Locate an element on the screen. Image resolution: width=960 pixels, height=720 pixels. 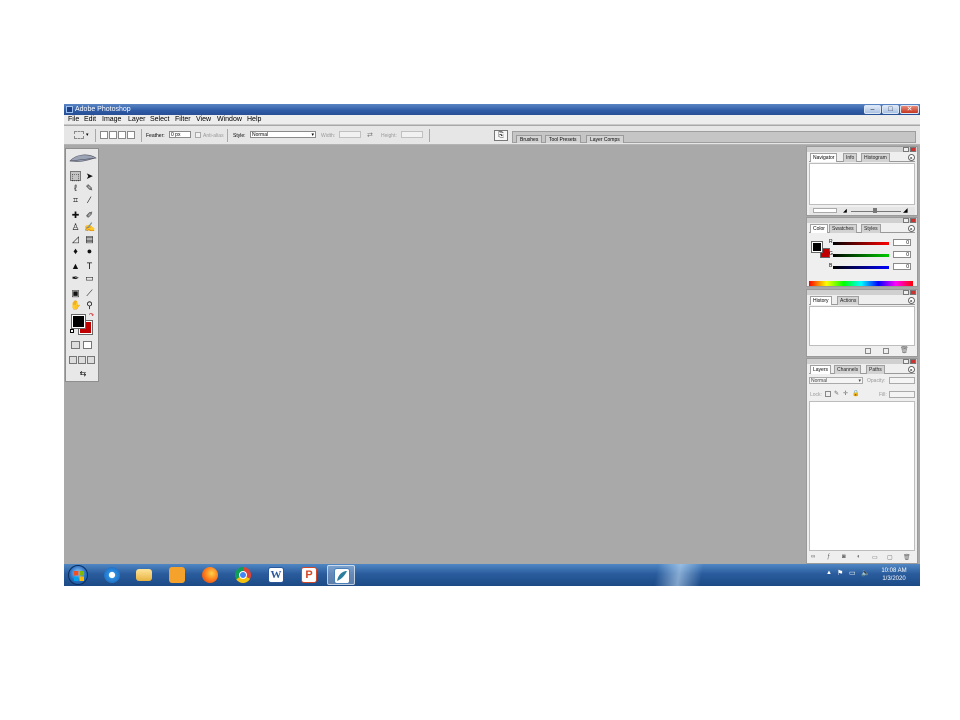
new-document-from-state-icon is located at coordinates (868, 351).